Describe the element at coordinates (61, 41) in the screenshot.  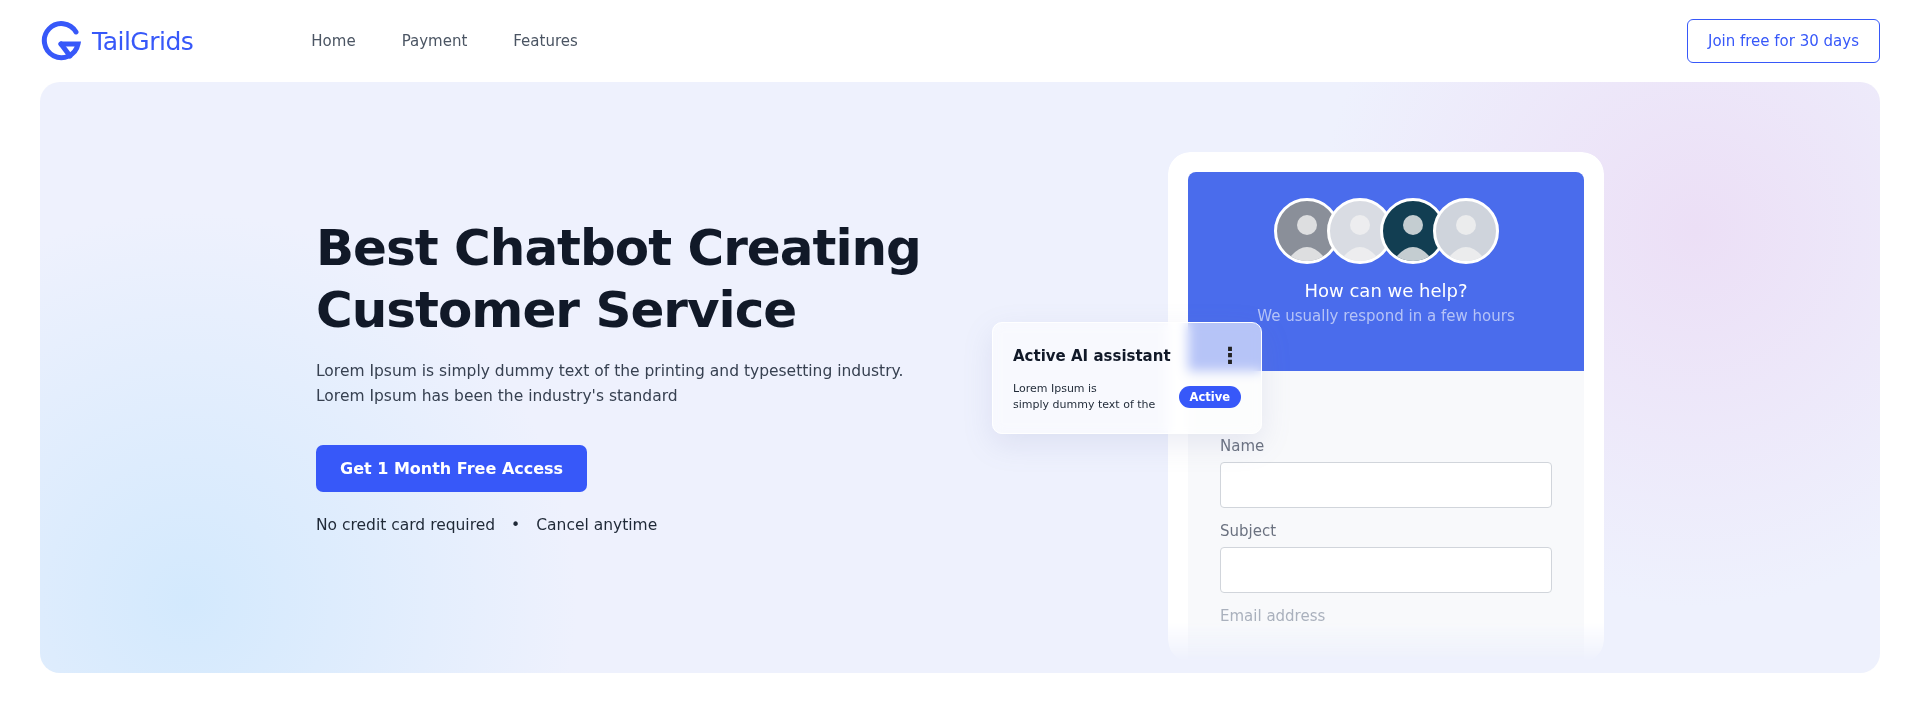
I see `logo-icon` at that location.